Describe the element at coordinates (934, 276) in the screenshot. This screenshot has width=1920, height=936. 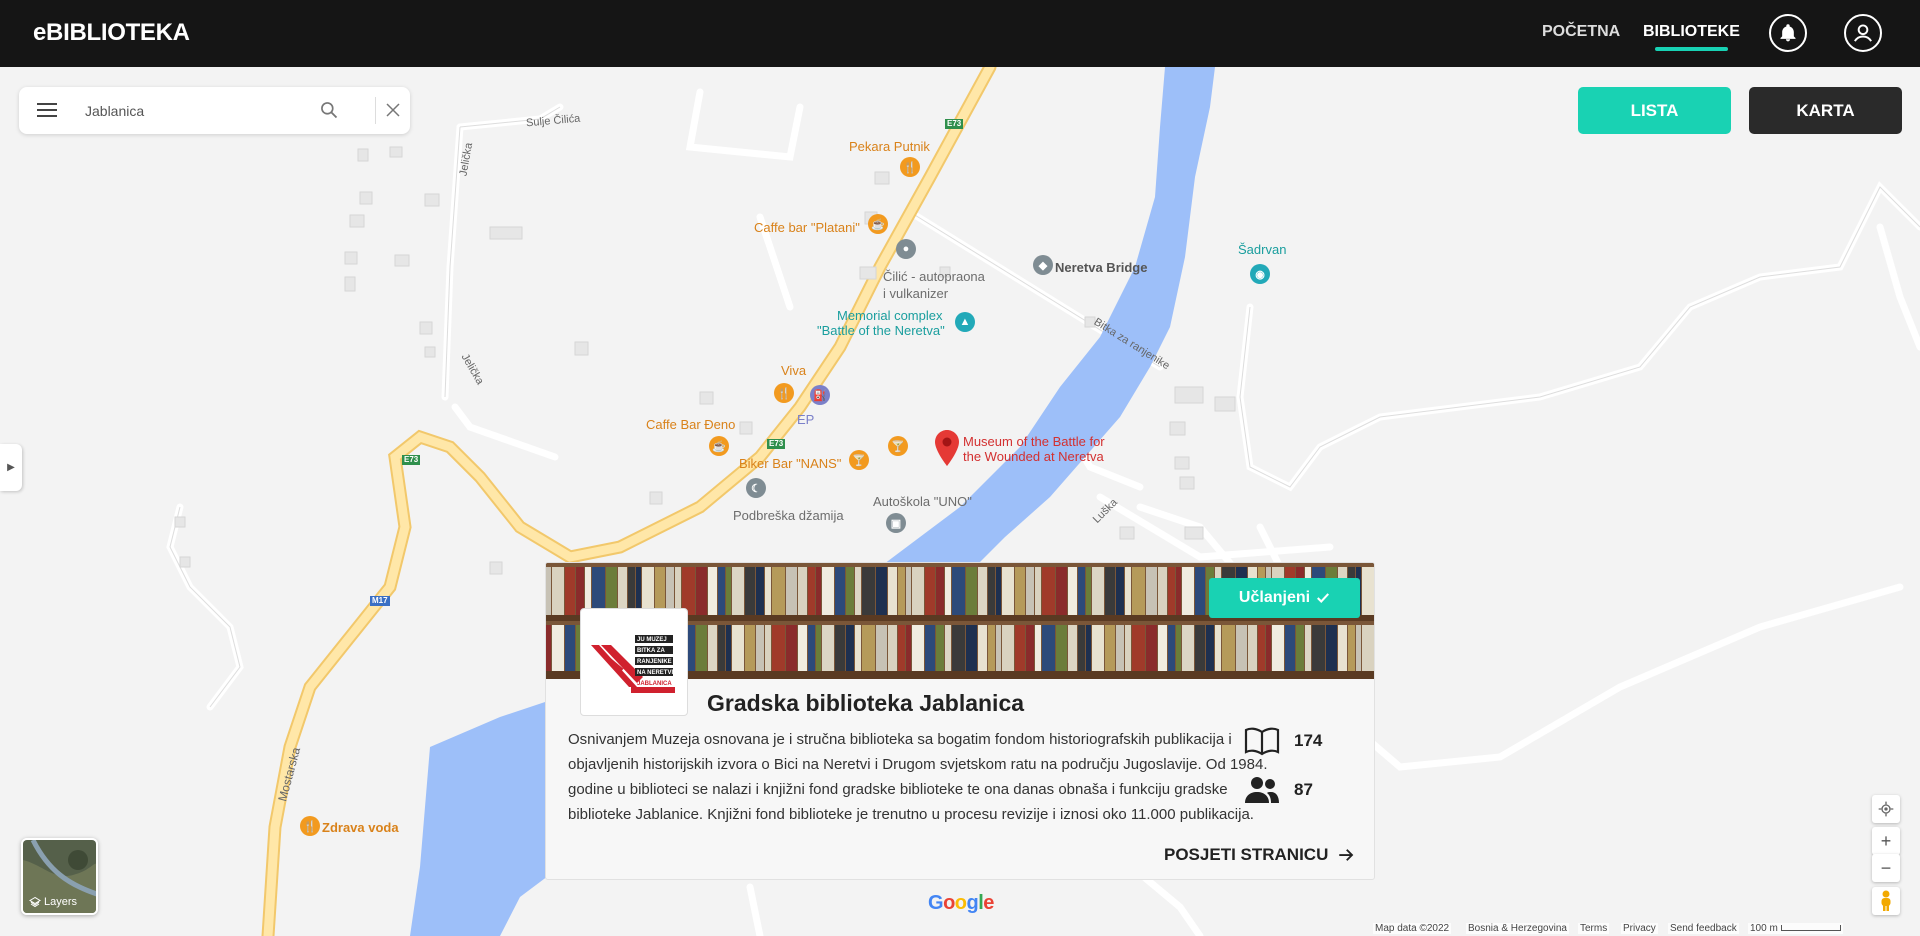
I see `poi-label-cilic: Čilić - autopraona` at that location.